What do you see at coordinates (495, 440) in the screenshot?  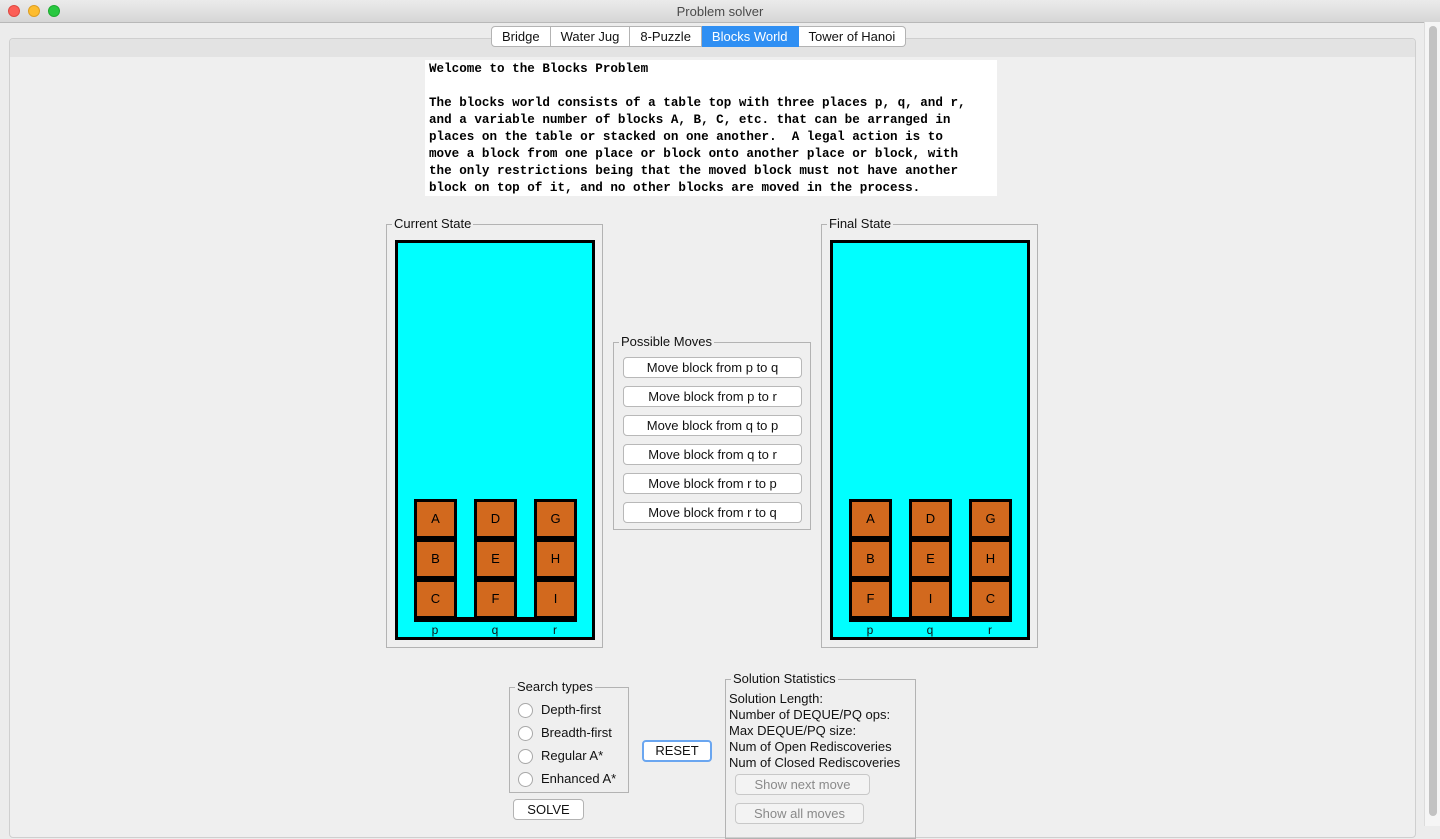 I see `current-state-board: A B C D E F G H I p q r` at bounding box center [495, 440].